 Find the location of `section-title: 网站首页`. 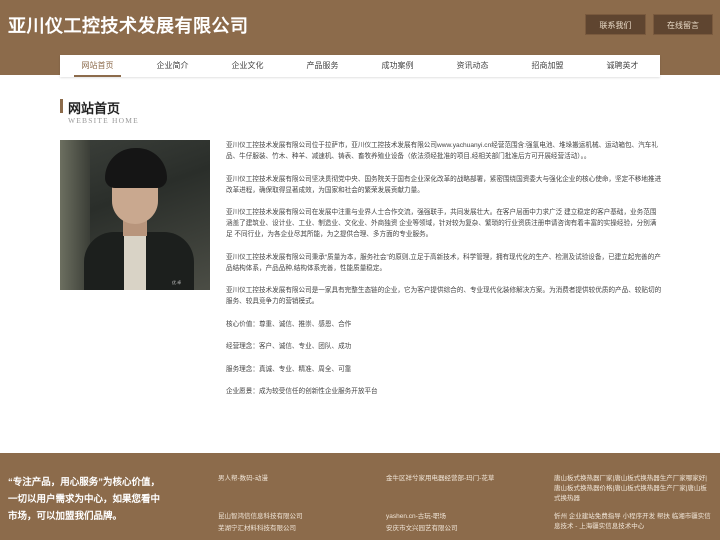

section-title: 网站首页 is located at coordinates (94, 109).